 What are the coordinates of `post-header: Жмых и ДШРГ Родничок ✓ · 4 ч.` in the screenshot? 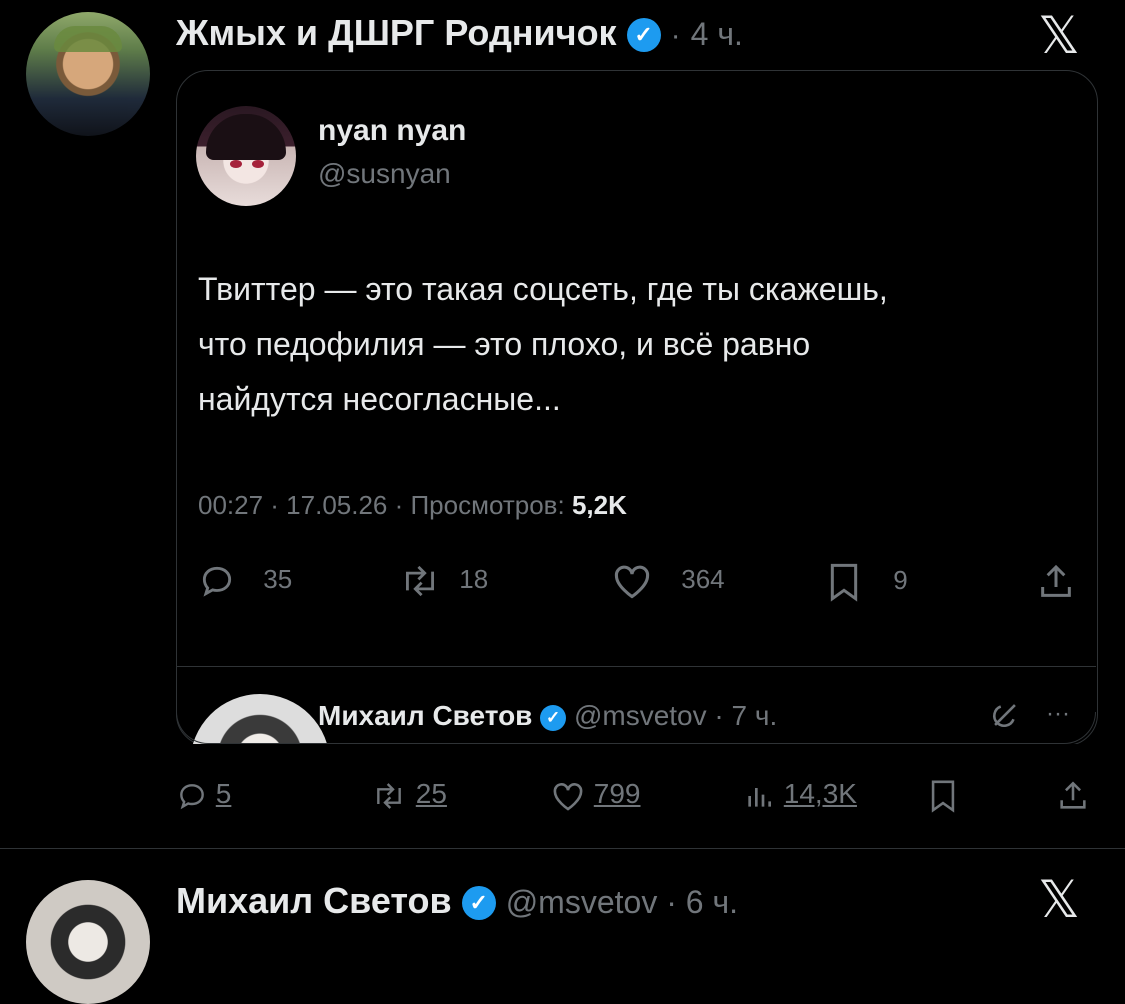 It's located at (459, 33).